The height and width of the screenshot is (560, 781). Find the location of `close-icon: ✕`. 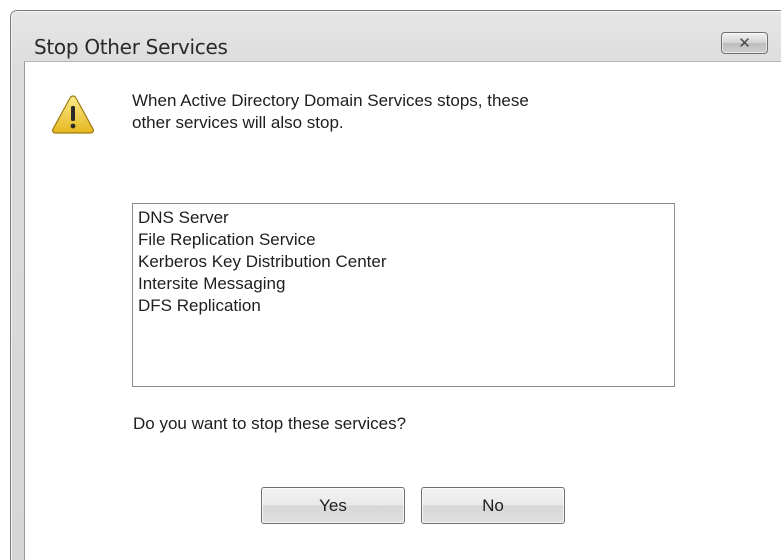

close-icon: ✕ is located at coordinates (744, 42).